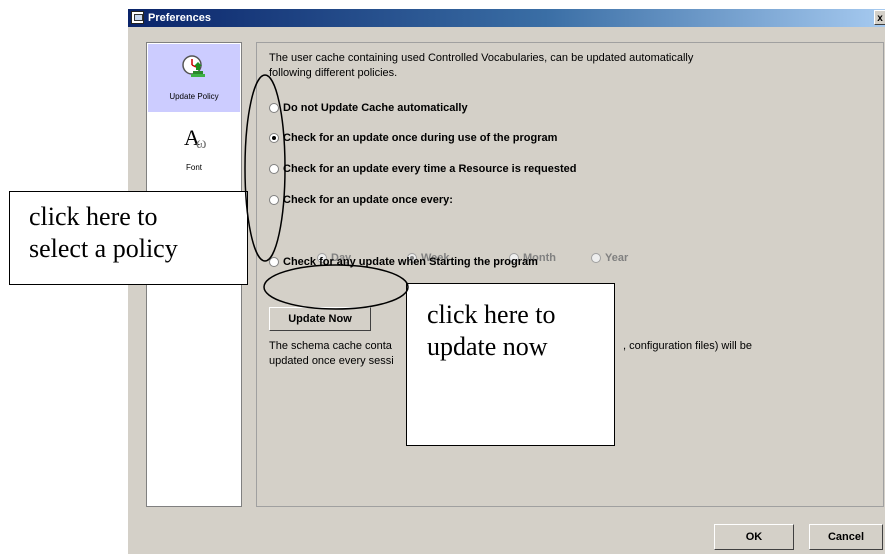  What do you see at coordinates (193, 167) in the screenshot?
I see `sidebar-item-label: Font` at bounding box center [193, 167].